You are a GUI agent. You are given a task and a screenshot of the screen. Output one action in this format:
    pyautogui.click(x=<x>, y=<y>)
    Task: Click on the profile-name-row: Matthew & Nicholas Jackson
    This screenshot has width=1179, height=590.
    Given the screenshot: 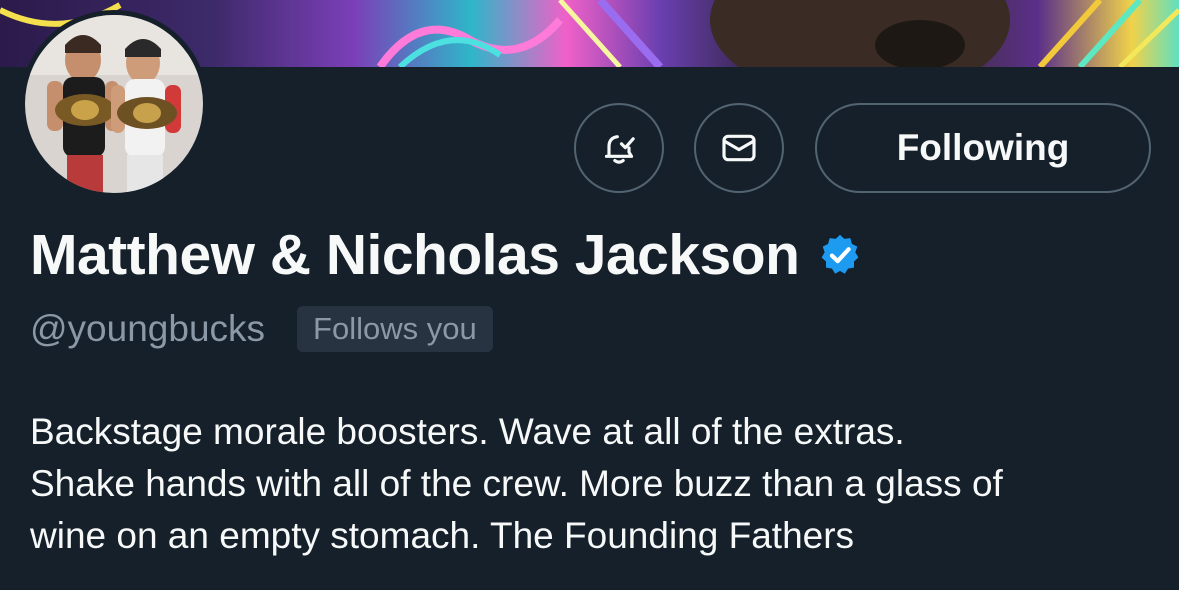 What is the action you would take?
    pyautogui.click(x=446, y=255)
    